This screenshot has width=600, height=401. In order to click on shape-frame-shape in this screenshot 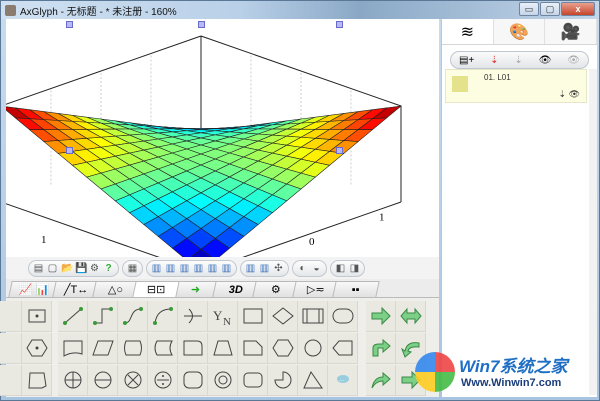, I will do `click(37, 316)`.